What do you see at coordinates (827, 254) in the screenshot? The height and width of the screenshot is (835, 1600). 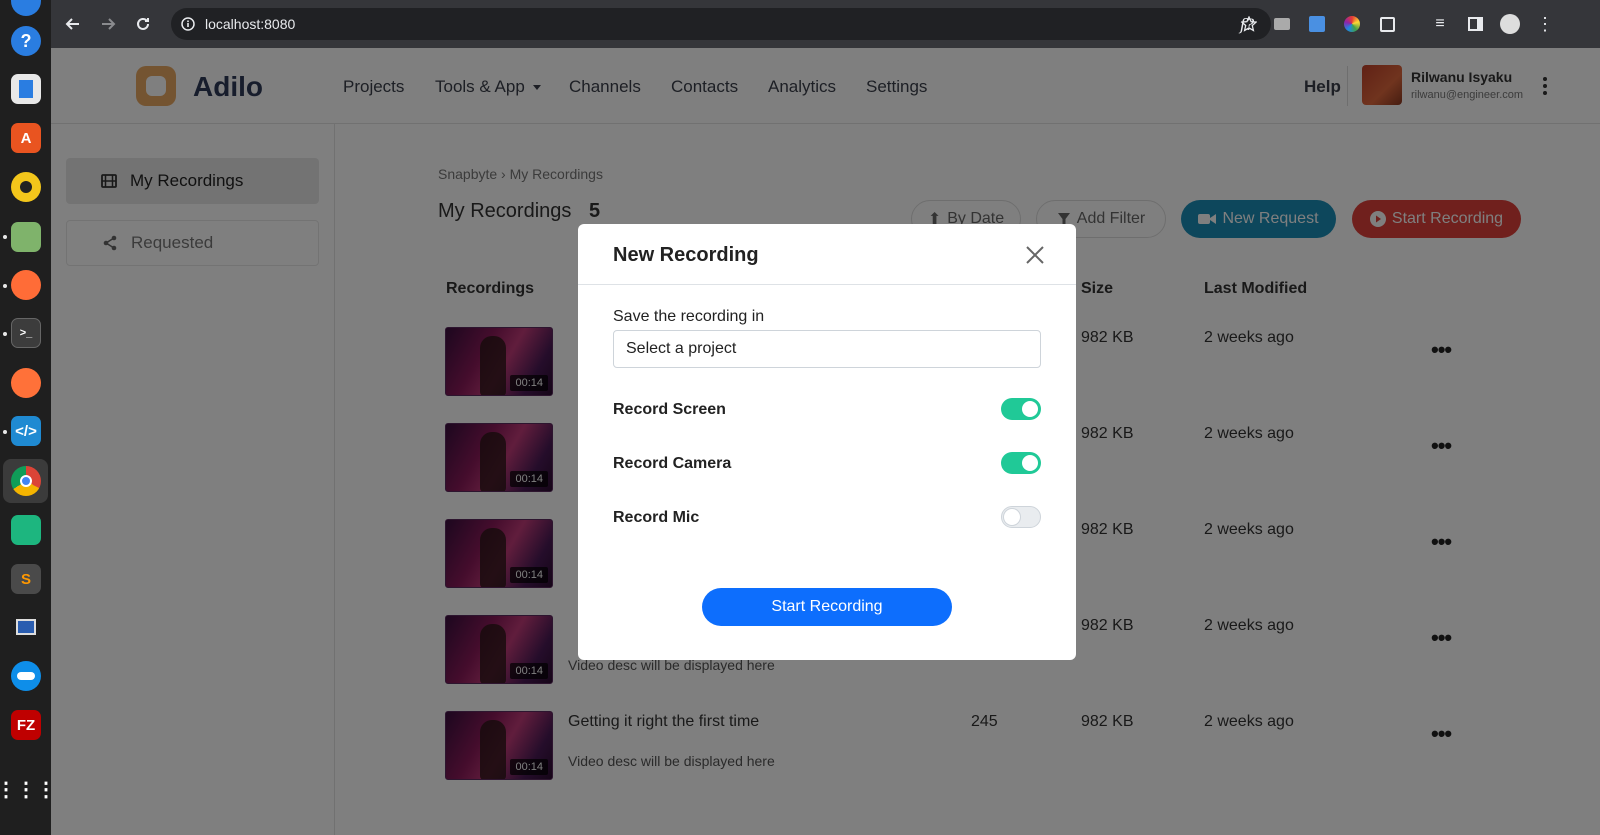 I see `modal-header: New Recording` at bounding box center [827, 254].